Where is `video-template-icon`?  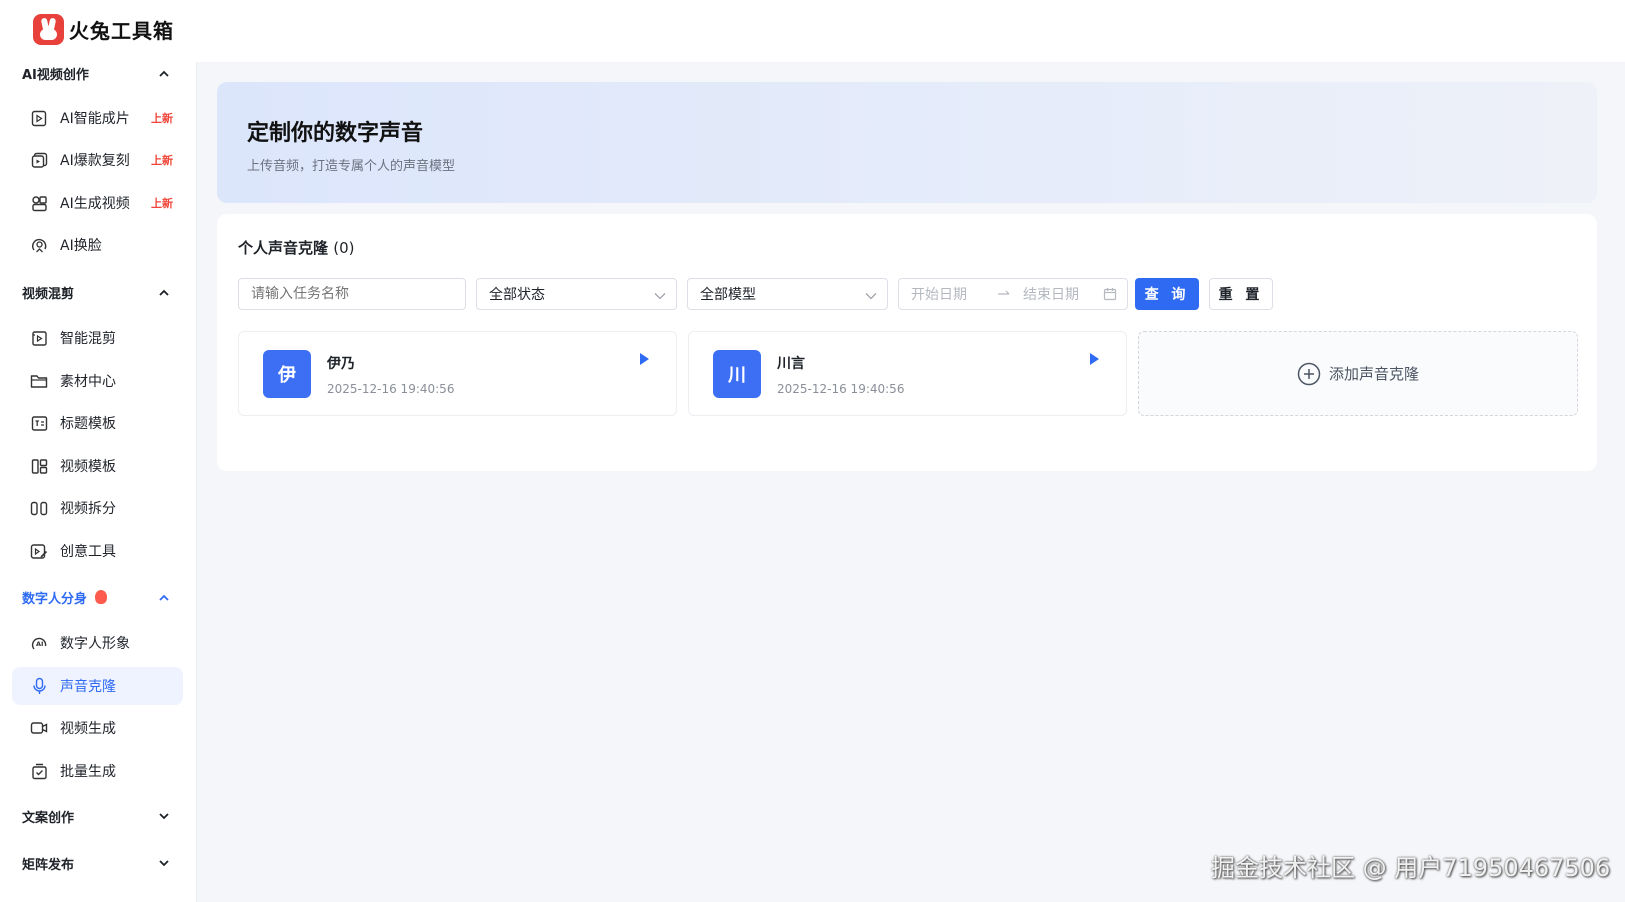 video-template-icon is located at coordinates (39, 466).